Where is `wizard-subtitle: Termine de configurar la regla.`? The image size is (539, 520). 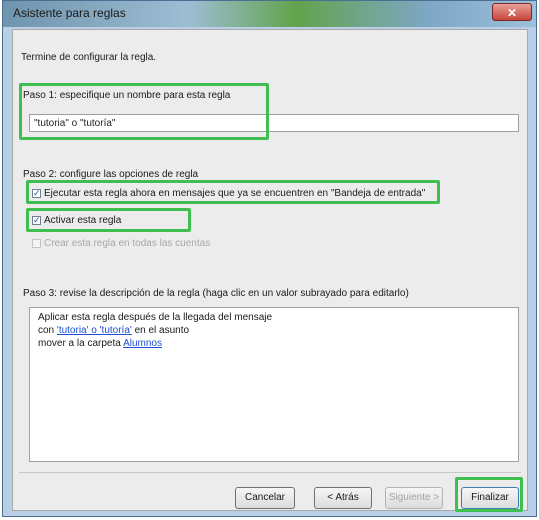
wizard-subtitle: Termine de configurar la regla. is located at coordinates (89, 57).